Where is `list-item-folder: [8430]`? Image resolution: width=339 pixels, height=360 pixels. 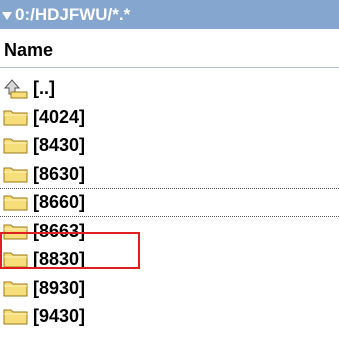 list-item-folder: [8430] is located at coordinates (169, 145).